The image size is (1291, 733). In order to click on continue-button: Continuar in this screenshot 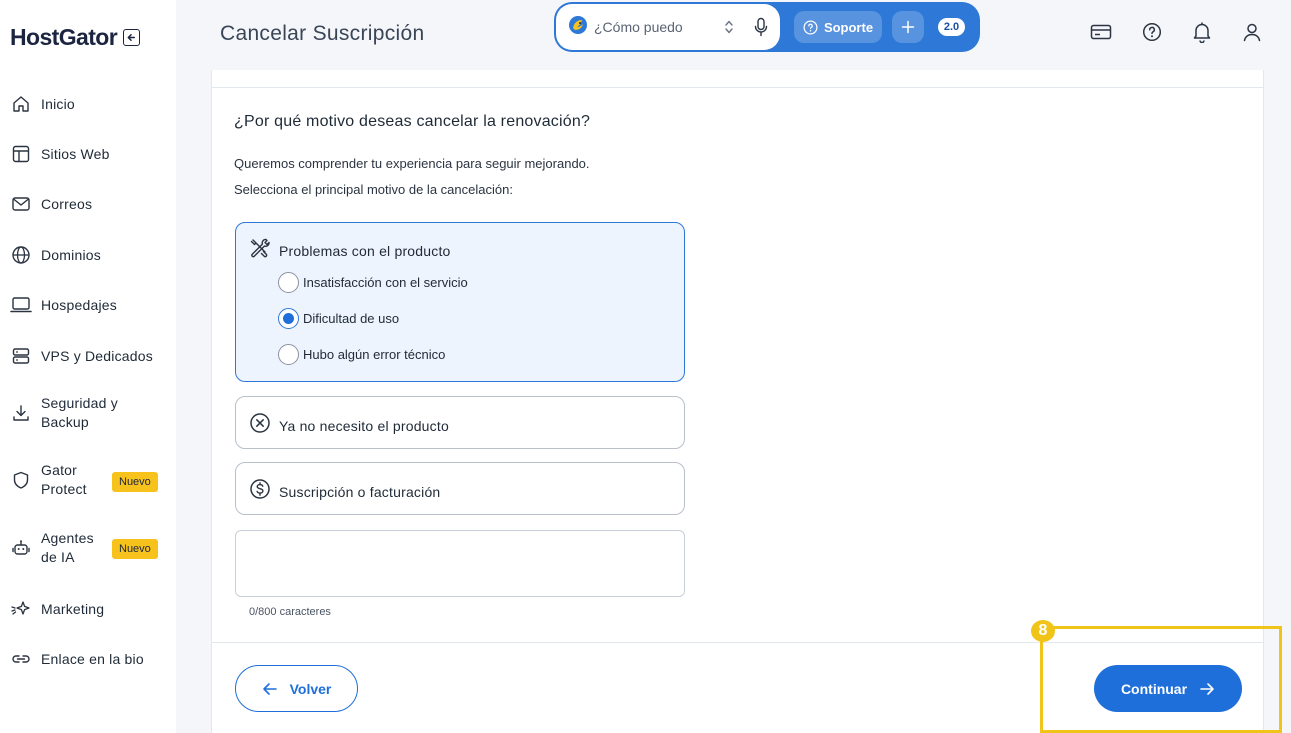, I will do `click(1168, 688)`.